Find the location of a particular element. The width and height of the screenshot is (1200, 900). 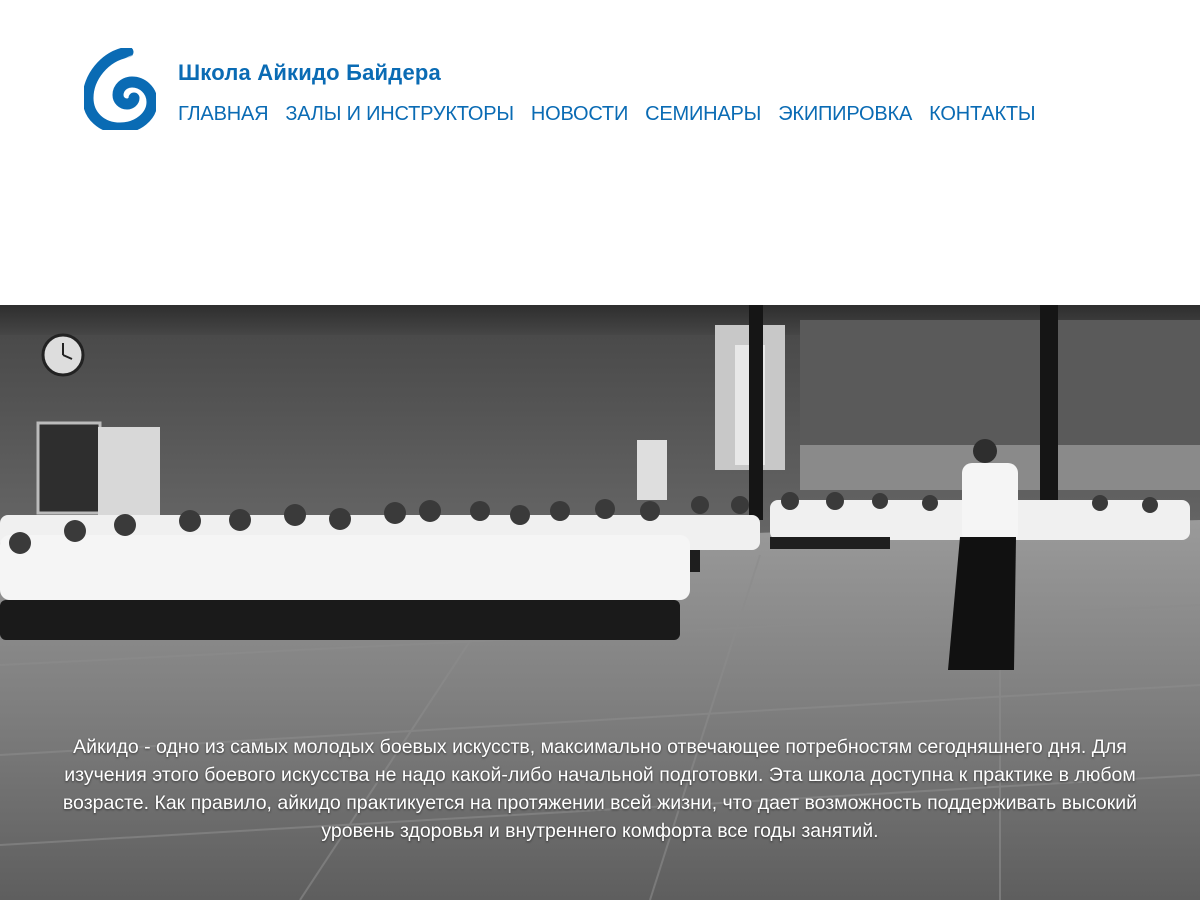

site-title: Школа Айкидо Байдера is located at coordinates (309, 73).